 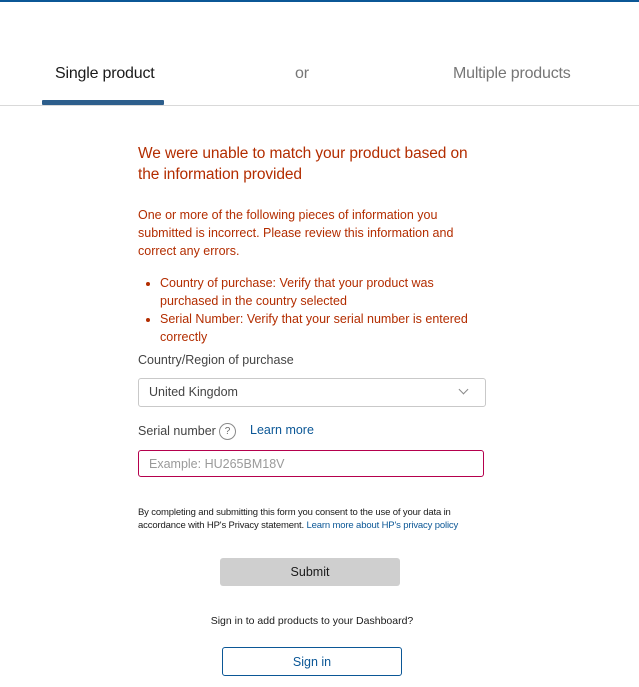 I want to click on serial-label-row: Serial number ? Learn more, so click(x=312, y=432).